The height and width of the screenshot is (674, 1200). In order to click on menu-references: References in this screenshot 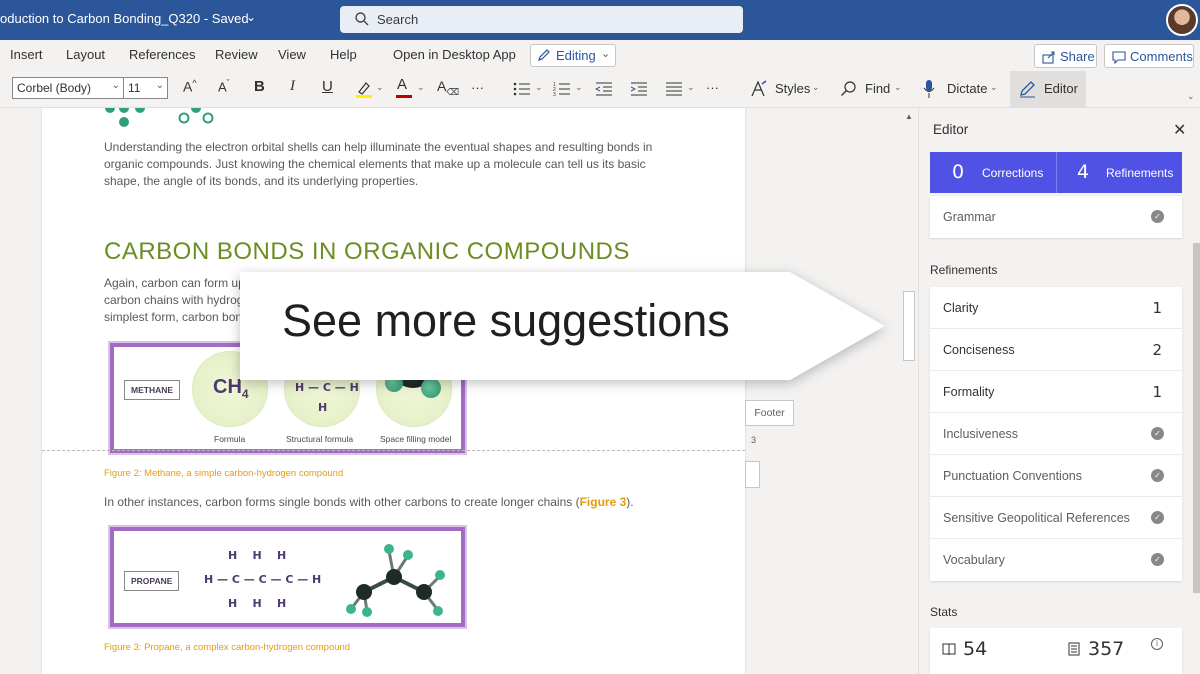, I will do `click(162, 54)`.